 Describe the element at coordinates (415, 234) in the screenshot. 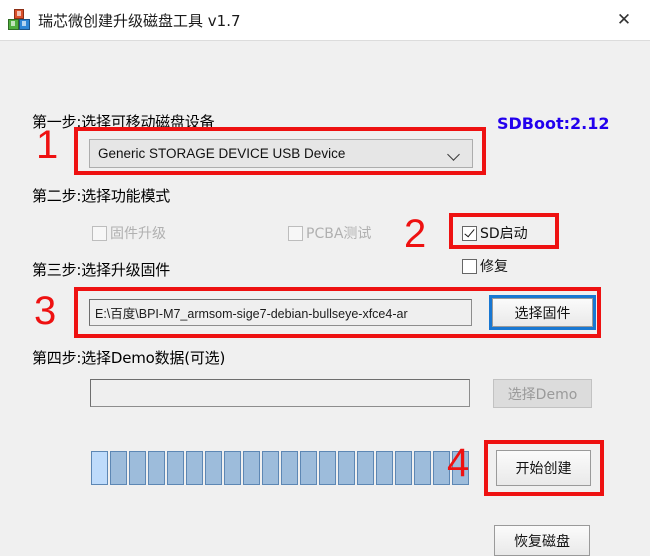

I see `annotation-number-2: 2` at that location.